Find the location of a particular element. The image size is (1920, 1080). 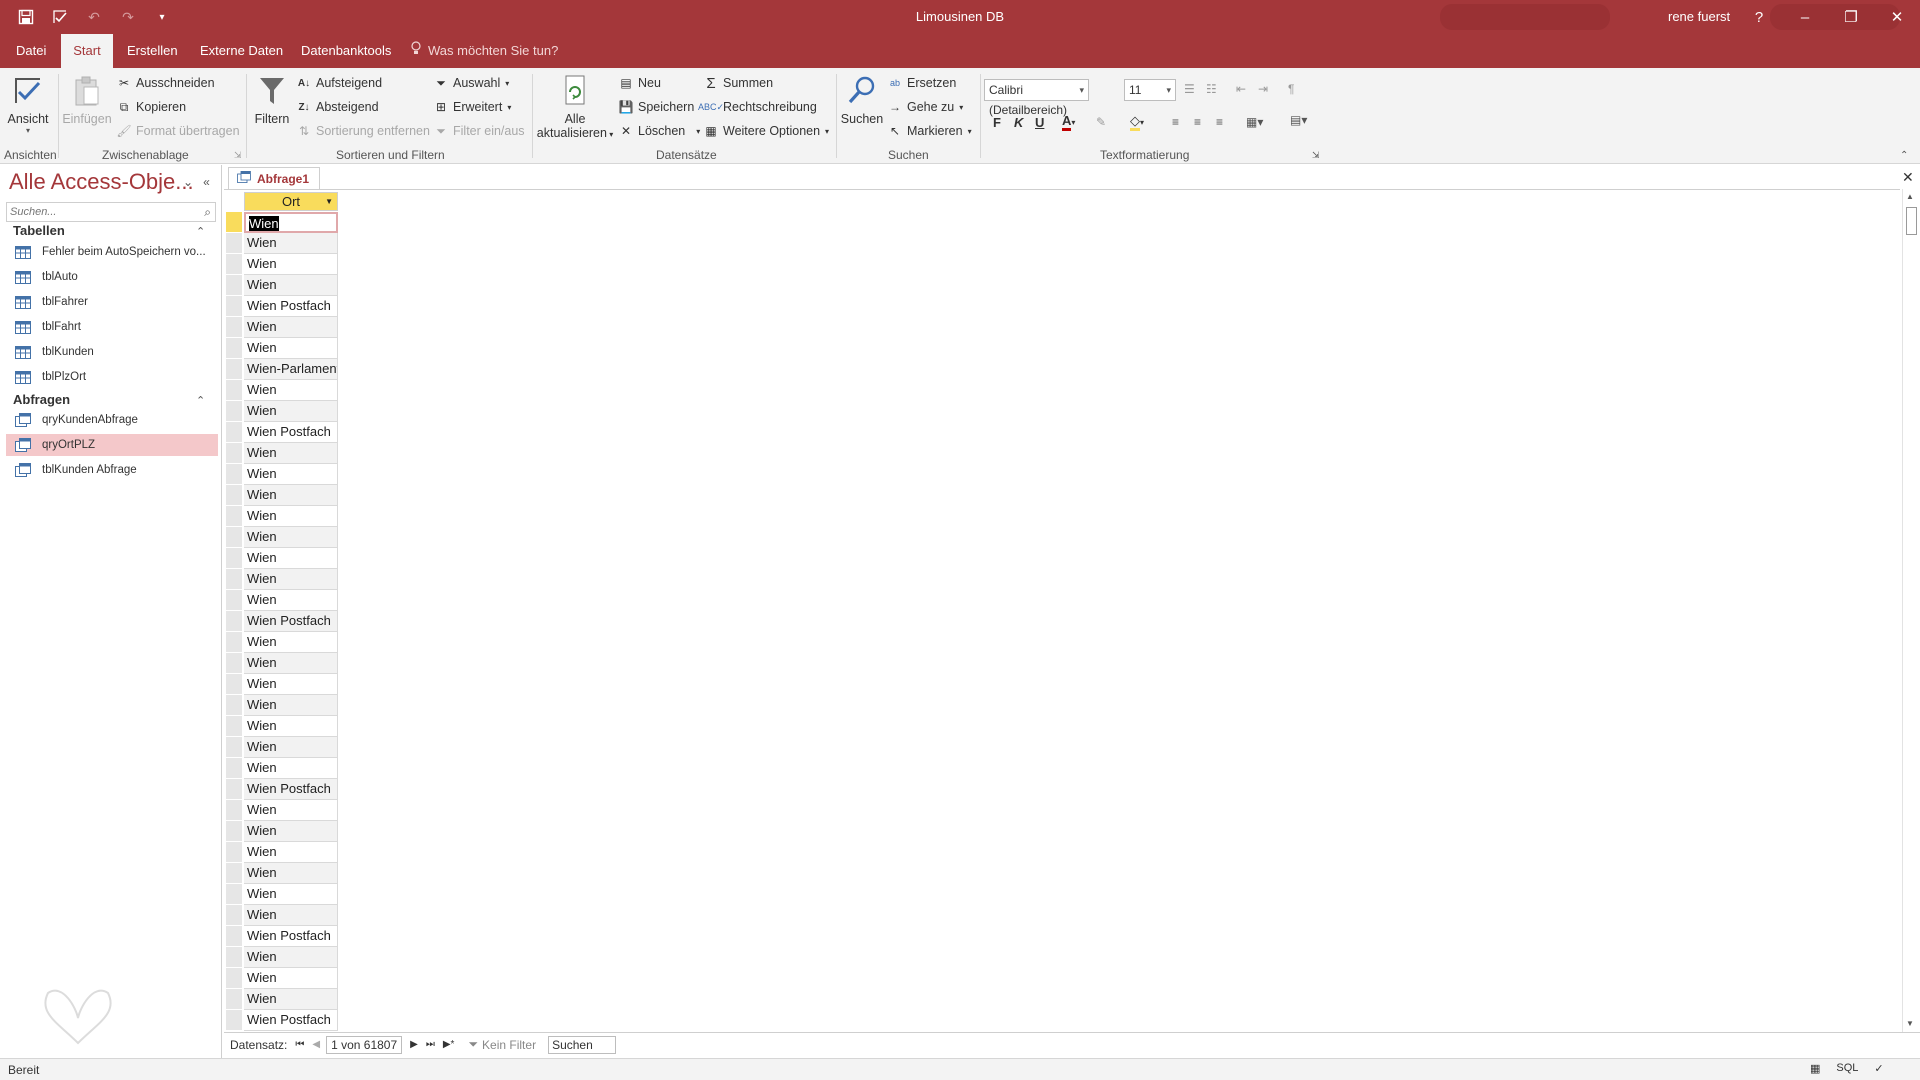

first-record-icon: ⏮ is located at coordinates (299, 1044).